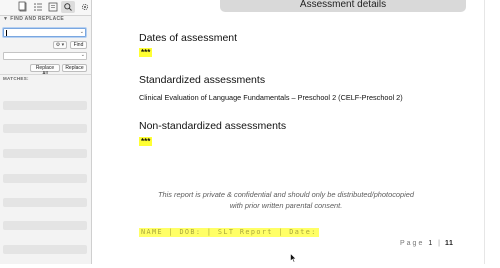 The width and height of the screenshot is (500, 268). Describe the element at coordinates (23, 7) in the screenshot. I see `document-icon` at that location.